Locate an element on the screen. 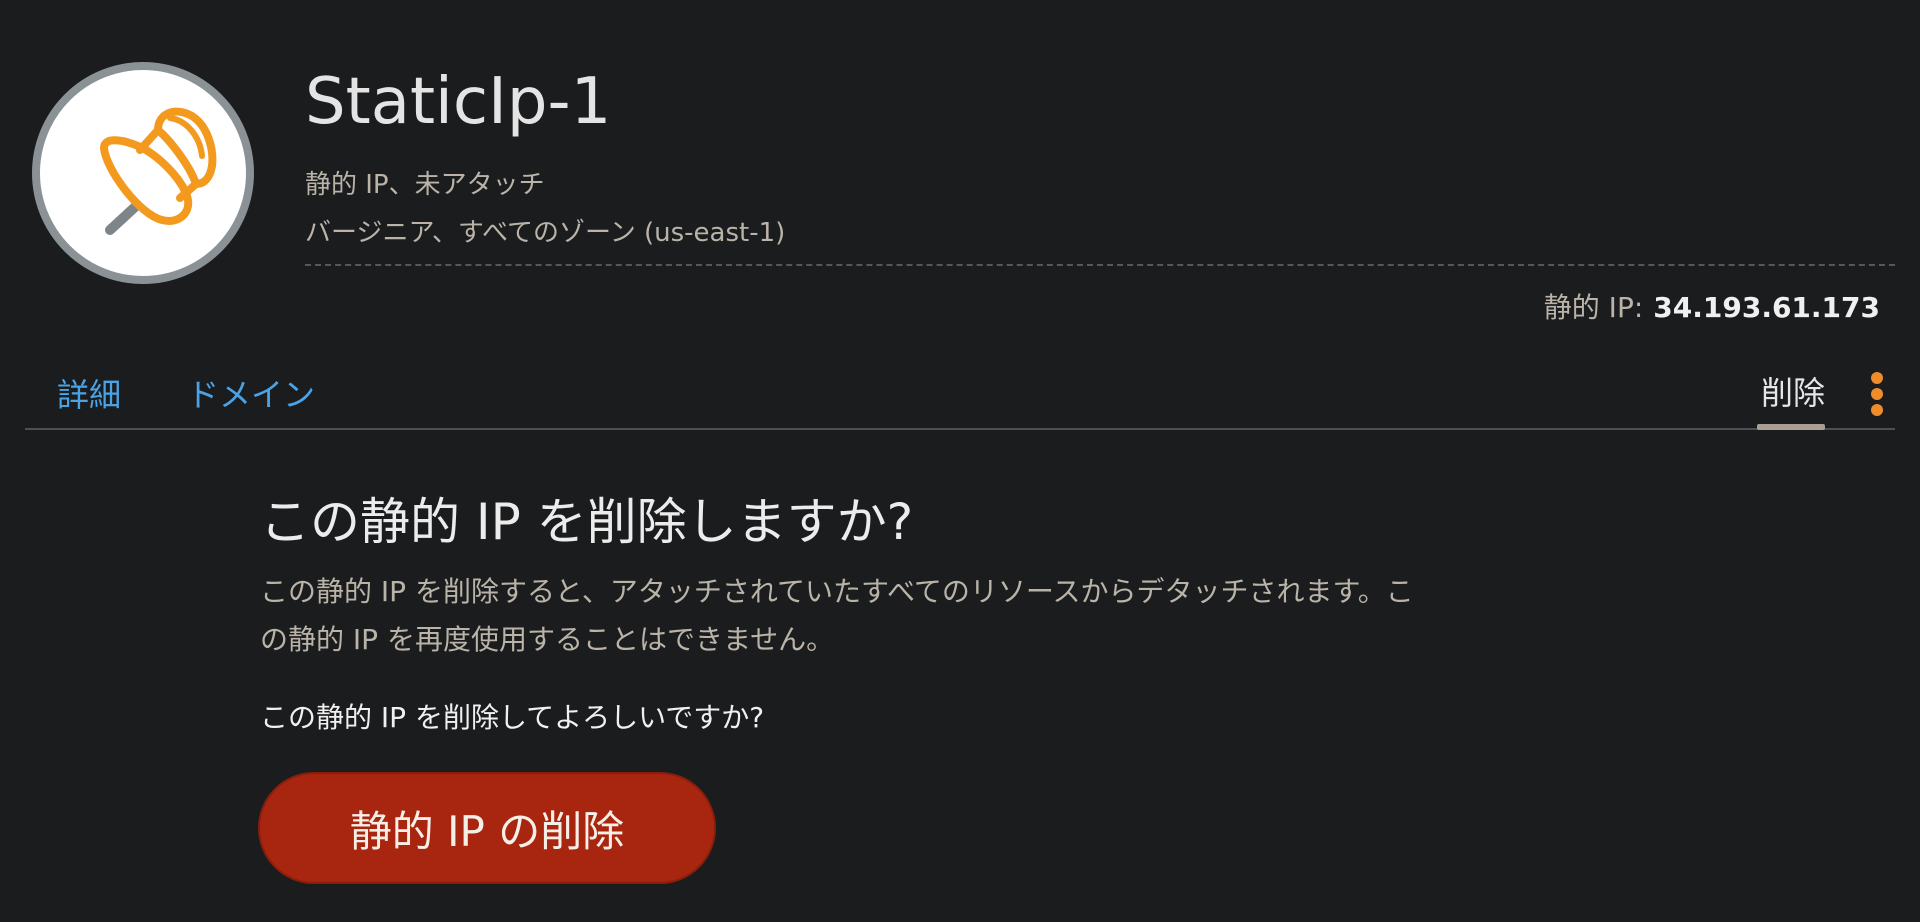 Image resolution: width=1920 pixels, height=922 pixels. pushpin-avatar is located at coordinates (143, 173).